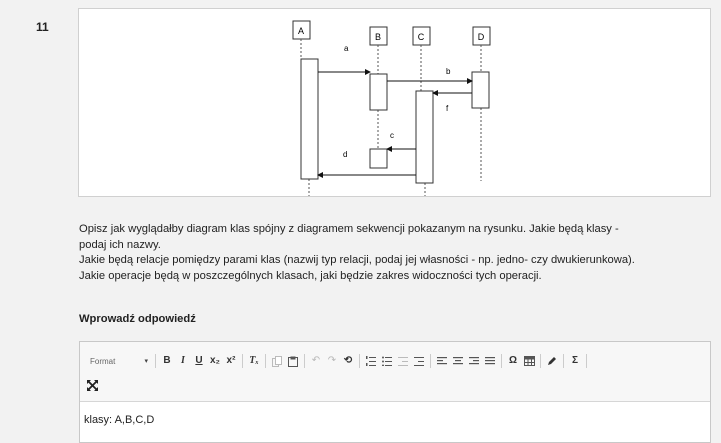  Describe the element at coordinates (316, 361) in the screenshot. I see `undo-icon: ↶` at that location.